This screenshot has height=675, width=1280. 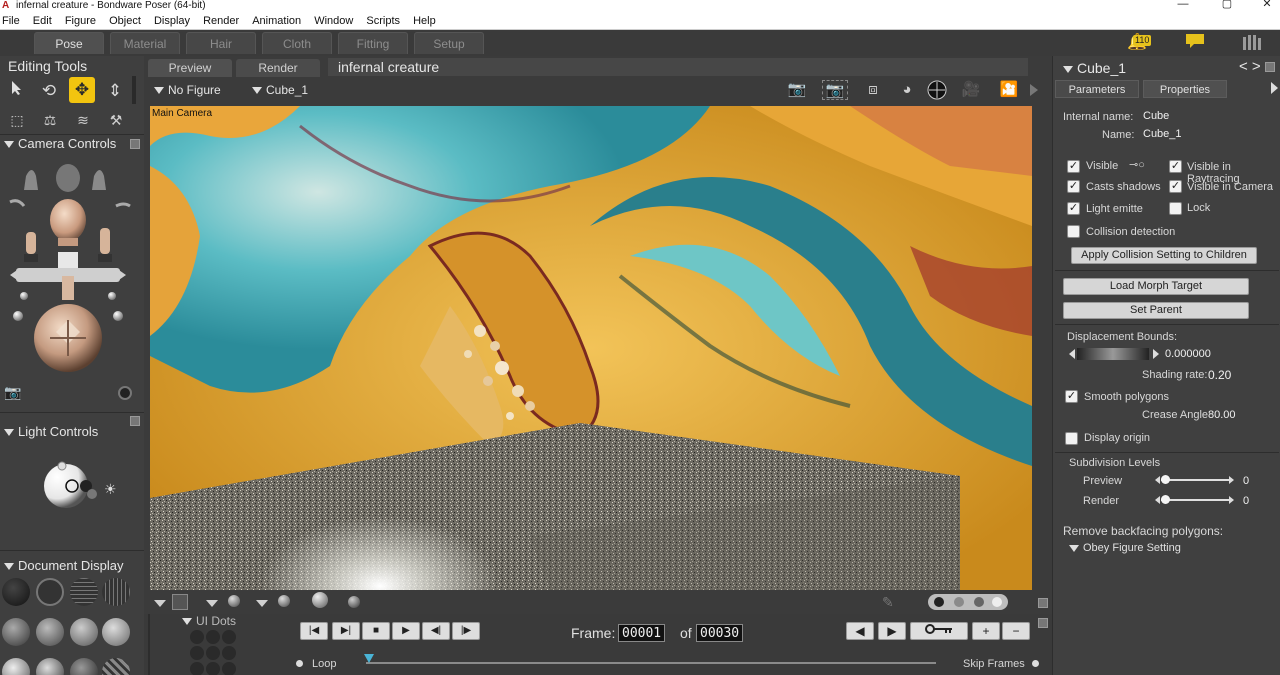 I want to click on camera-controls-widget, so click(x=71, y=281).